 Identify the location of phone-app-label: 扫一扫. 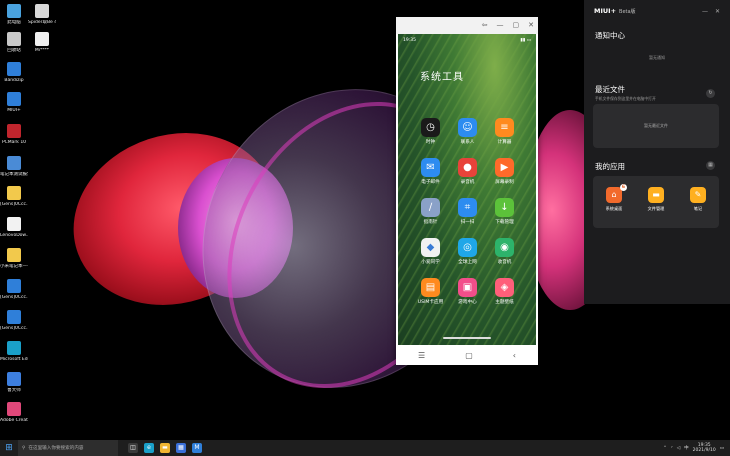
(467, 222).